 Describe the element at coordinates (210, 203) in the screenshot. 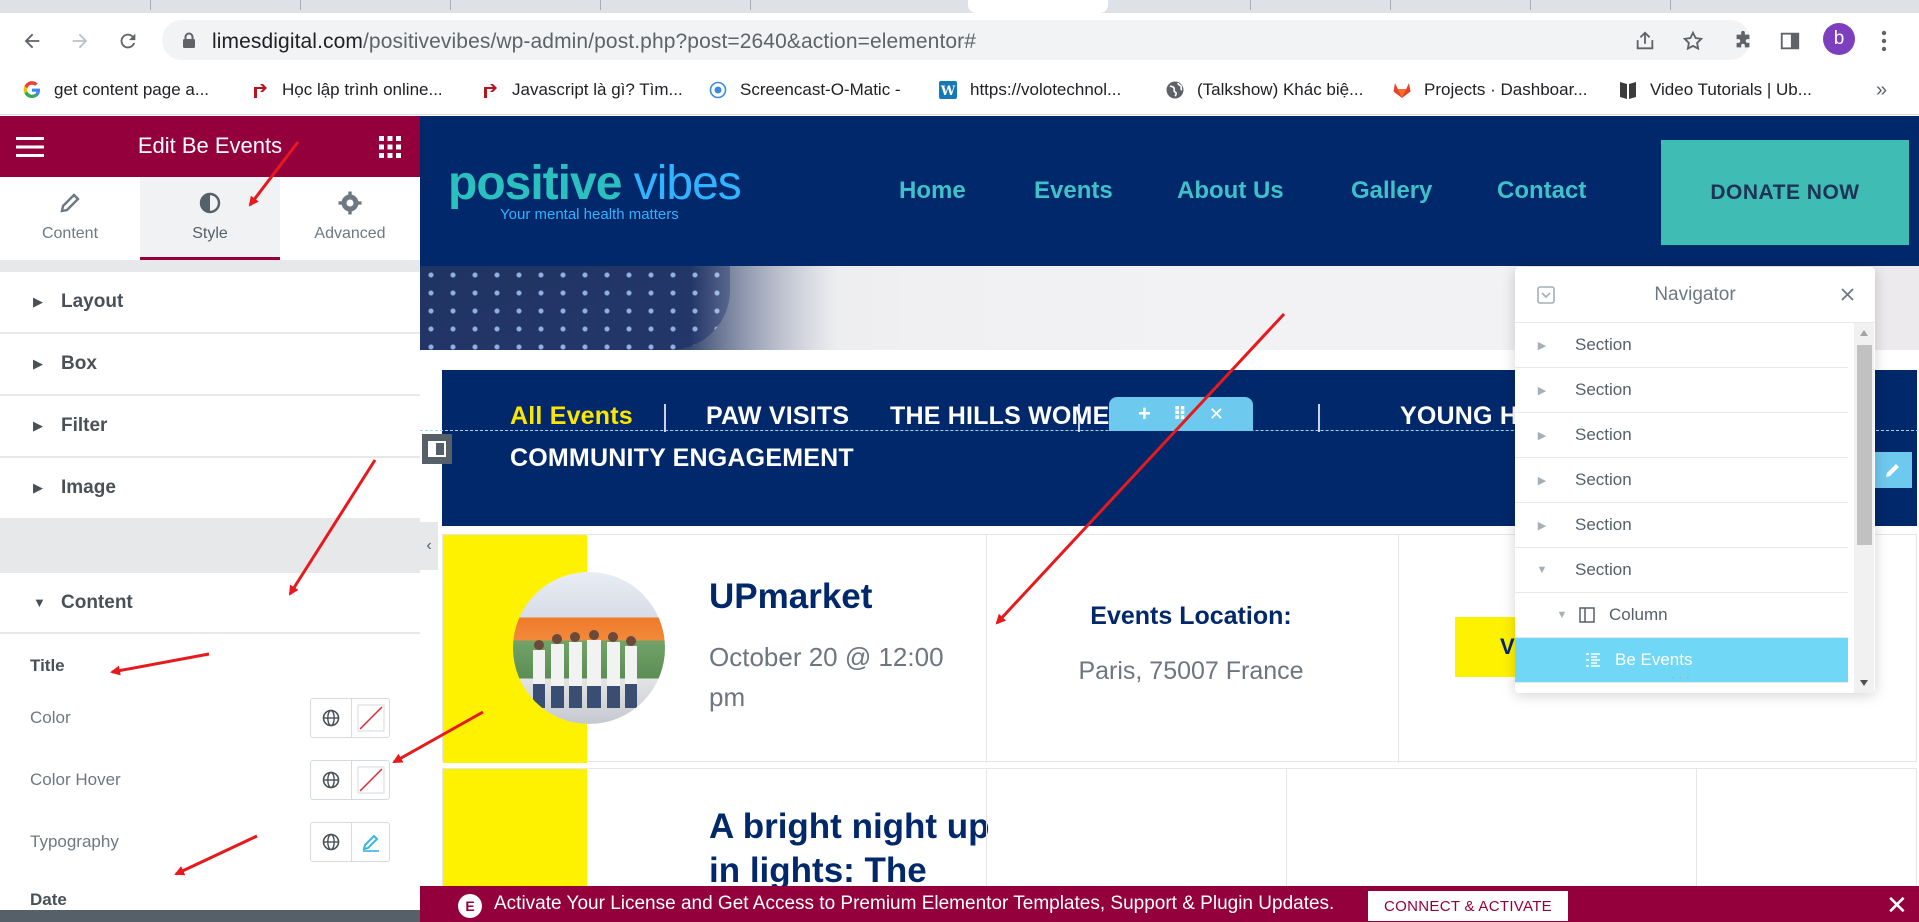

I see `half-circle-icon` at that location.